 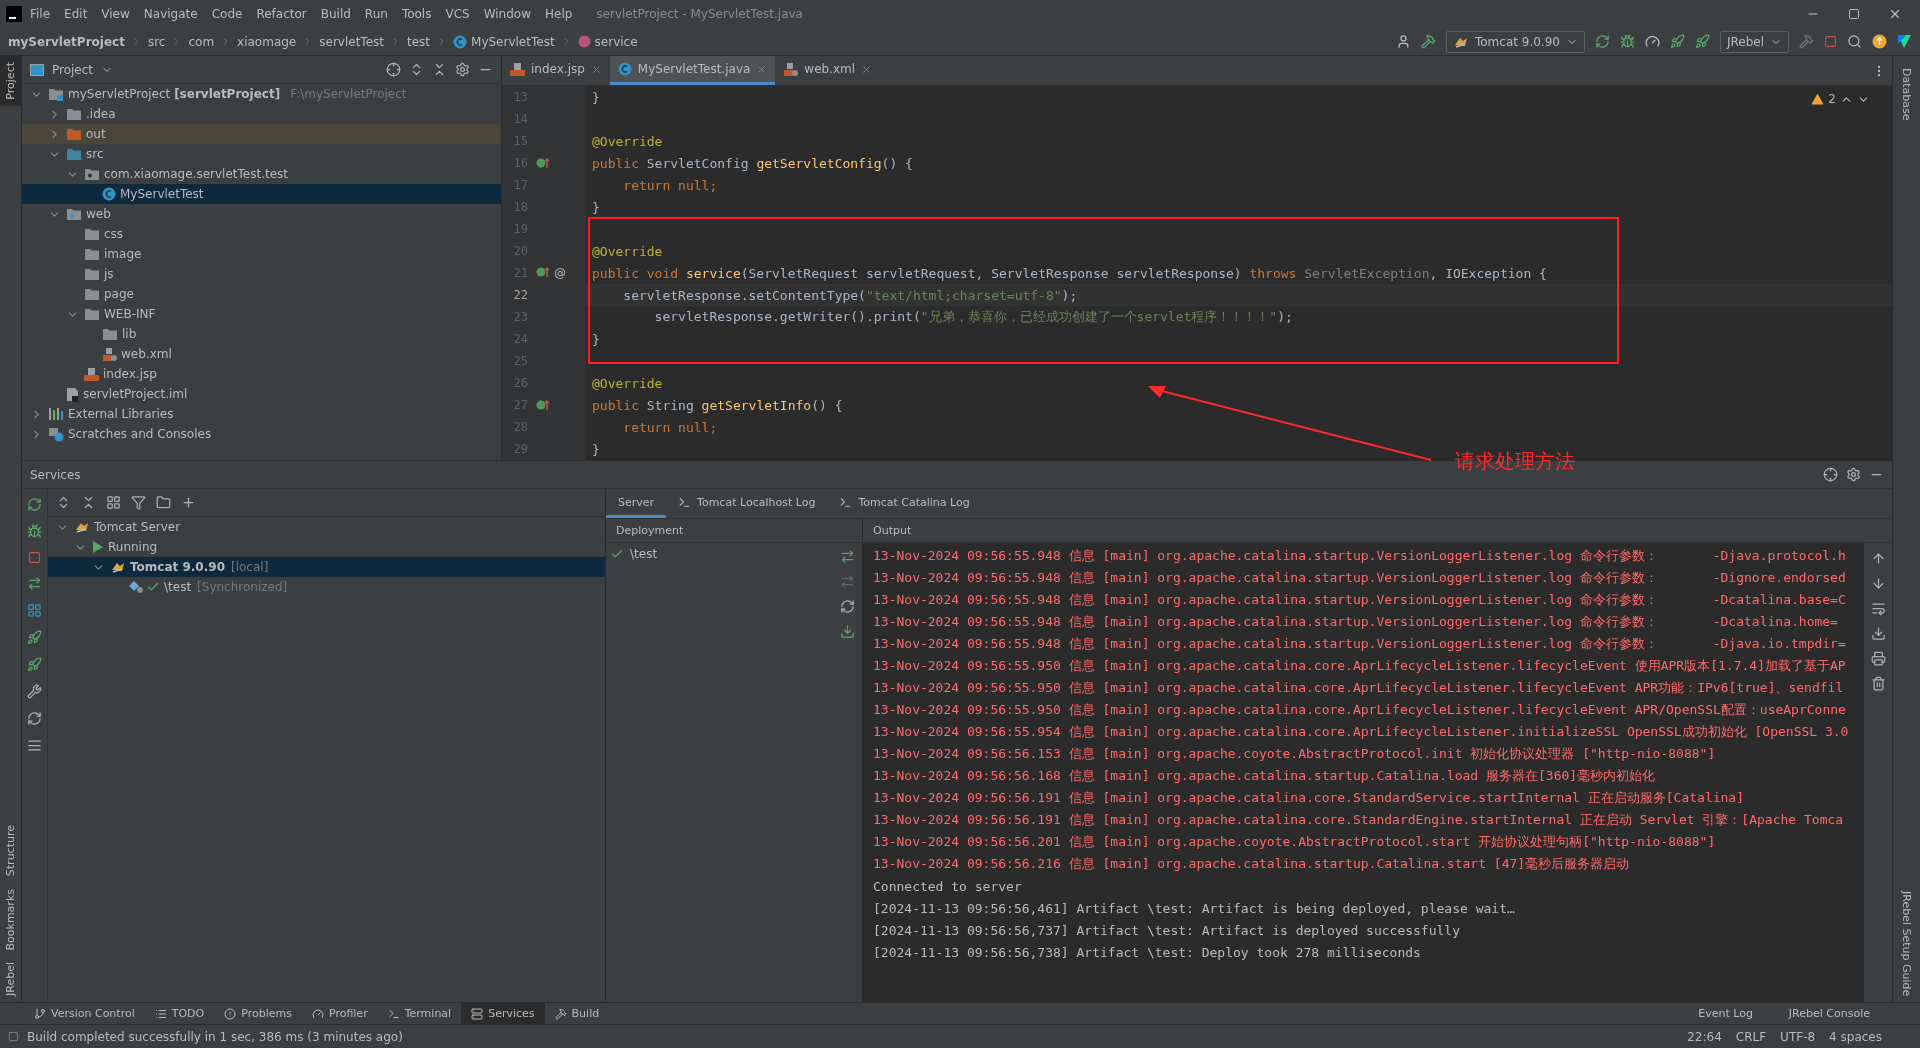 What do you see at coordinates (10, 81) in the screenshot?
I see `tool-window-tab: Project` at bounding box center [10, 81].